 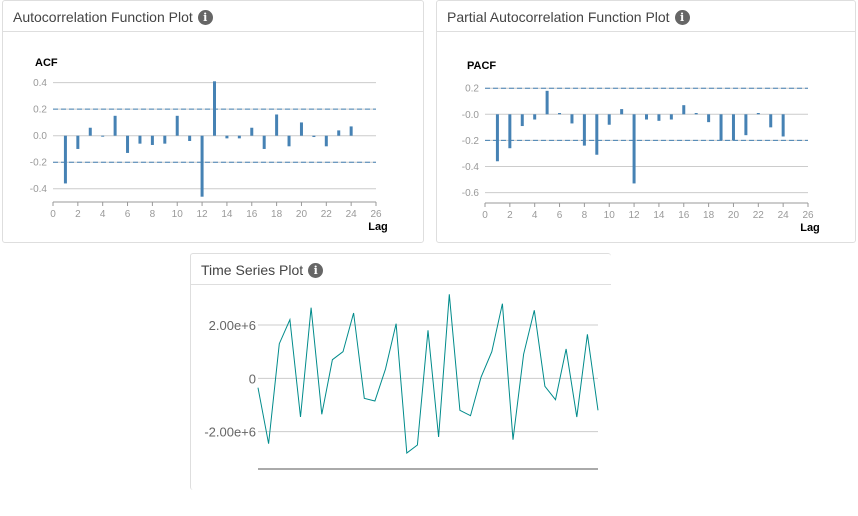 I want to click on y-tick-label: 0.4, so click(x=40, y=83).